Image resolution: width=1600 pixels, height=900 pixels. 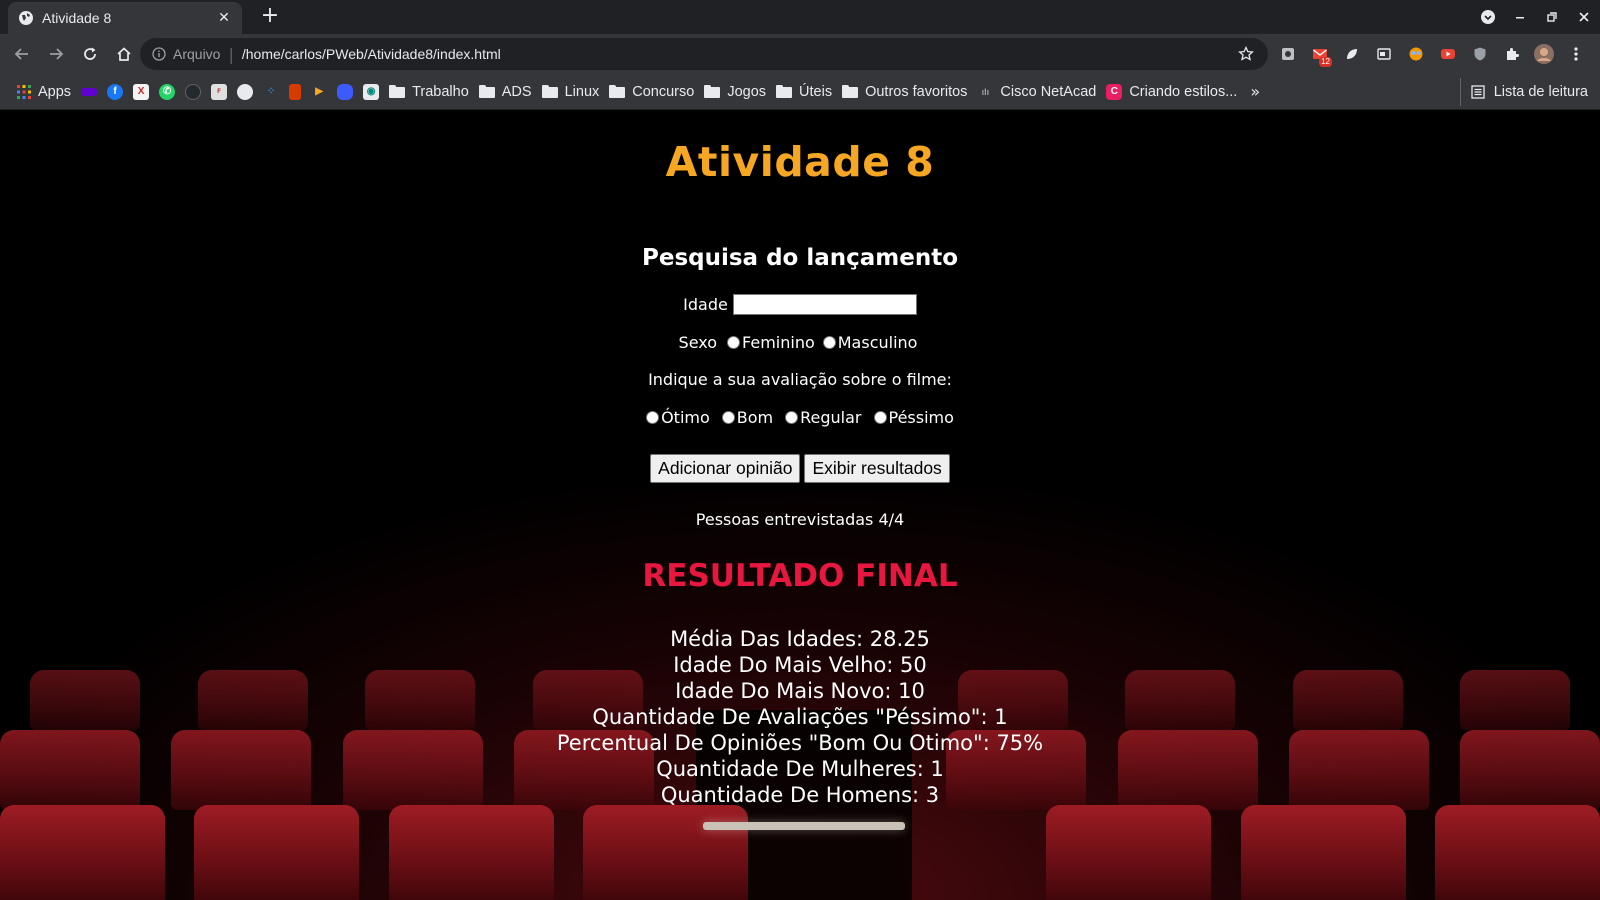 What do you see at coordinates (89, 92) in the screenshot?
I see `bookmark-yahoo` at bounding box center [89, 92].